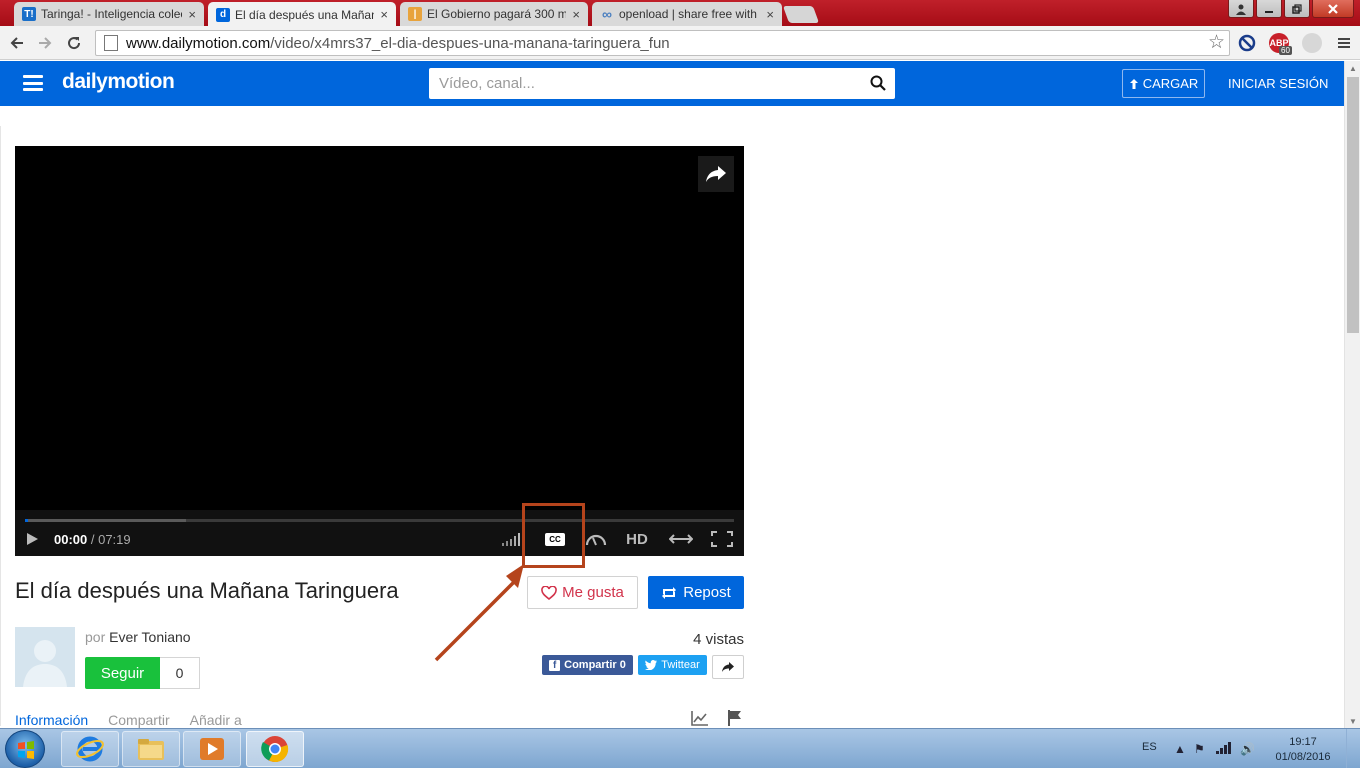 The image size is (1360, 768). What do you see at coordinates (45, 657) in the screenshot?
I see `author-avatar` at bounding box center [45, 657].